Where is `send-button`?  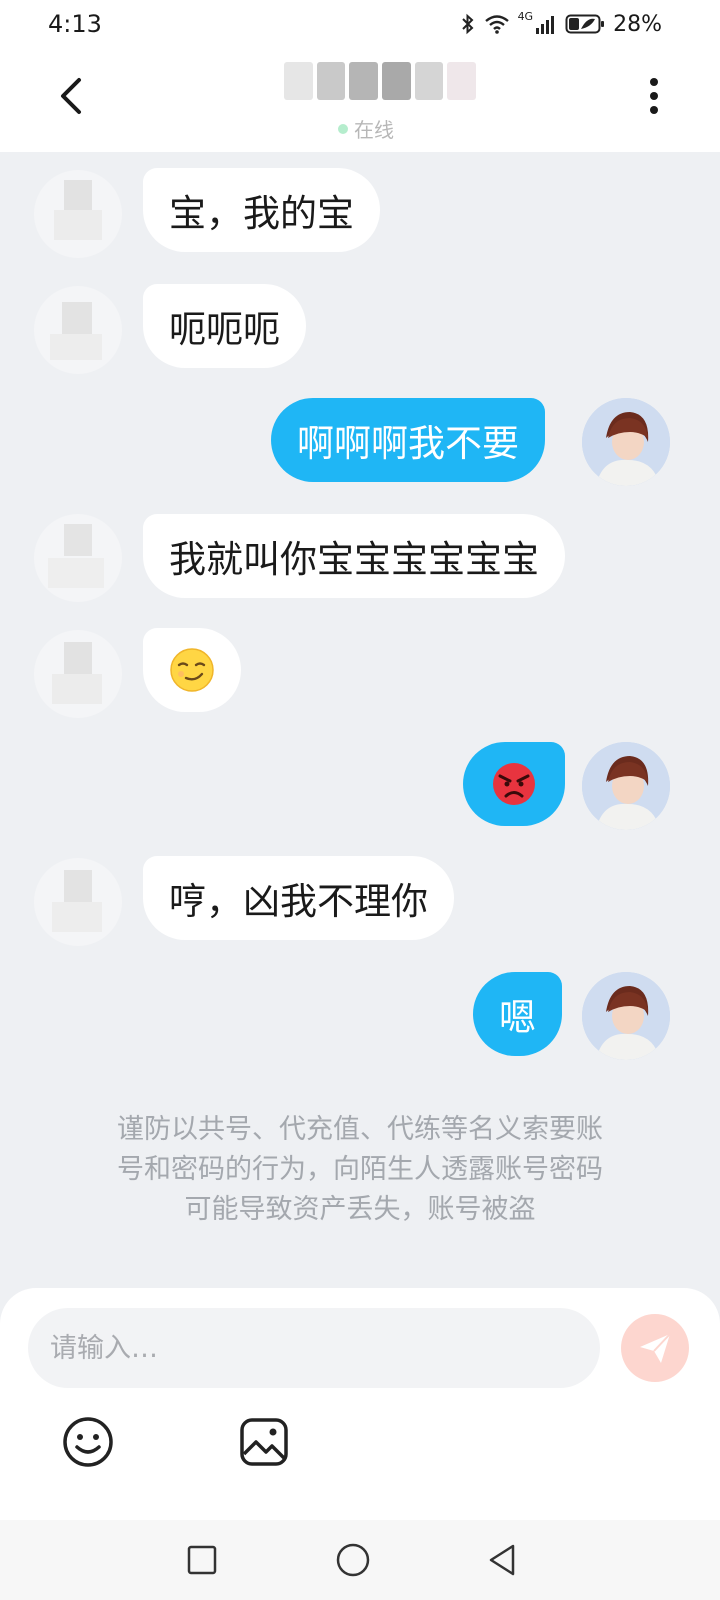
send-button is located at coordinates (655, 1348).